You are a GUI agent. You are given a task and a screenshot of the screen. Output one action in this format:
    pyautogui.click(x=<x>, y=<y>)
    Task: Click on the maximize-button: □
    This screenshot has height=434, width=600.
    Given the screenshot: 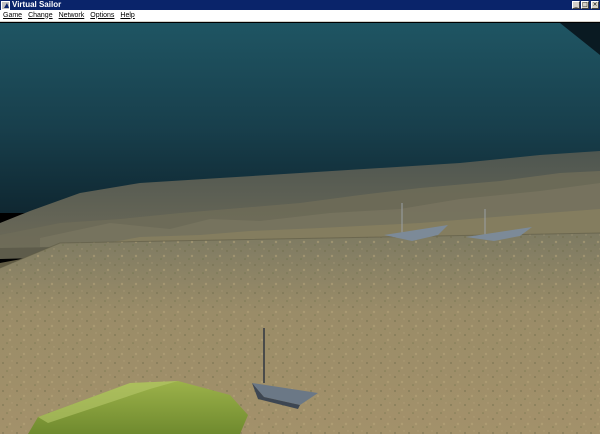 What is the action you would take?
    pyautogui.click(x=585, y=5)
    